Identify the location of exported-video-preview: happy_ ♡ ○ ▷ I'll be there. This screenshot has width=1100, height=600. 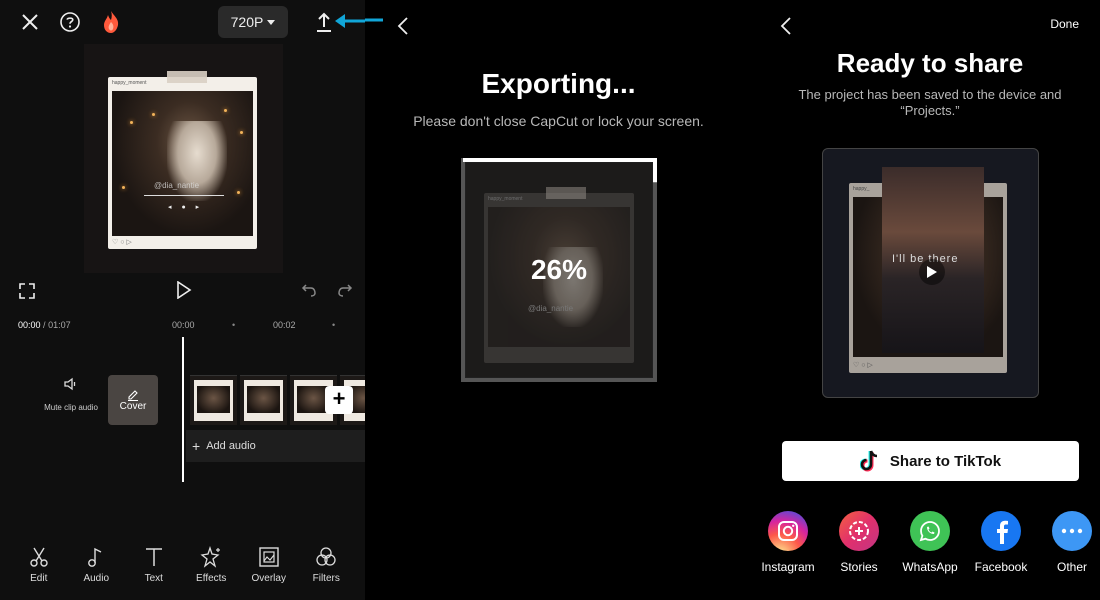
(930, 273).